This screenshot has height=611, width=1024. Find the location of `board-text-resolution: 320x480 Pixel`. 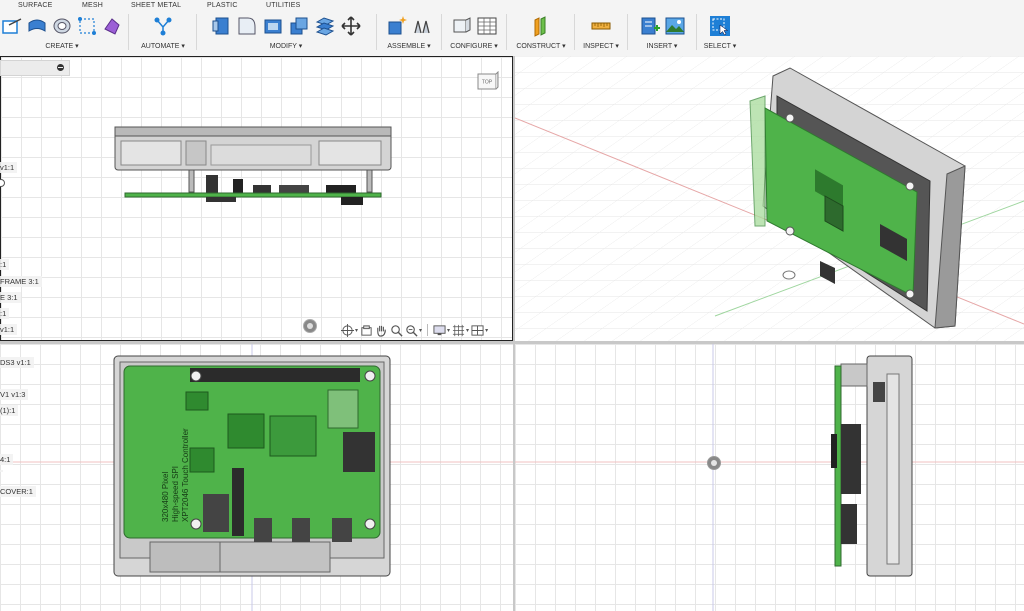

board-text-resolution: 320x480 Pixel is located at coordinates (165, 497).